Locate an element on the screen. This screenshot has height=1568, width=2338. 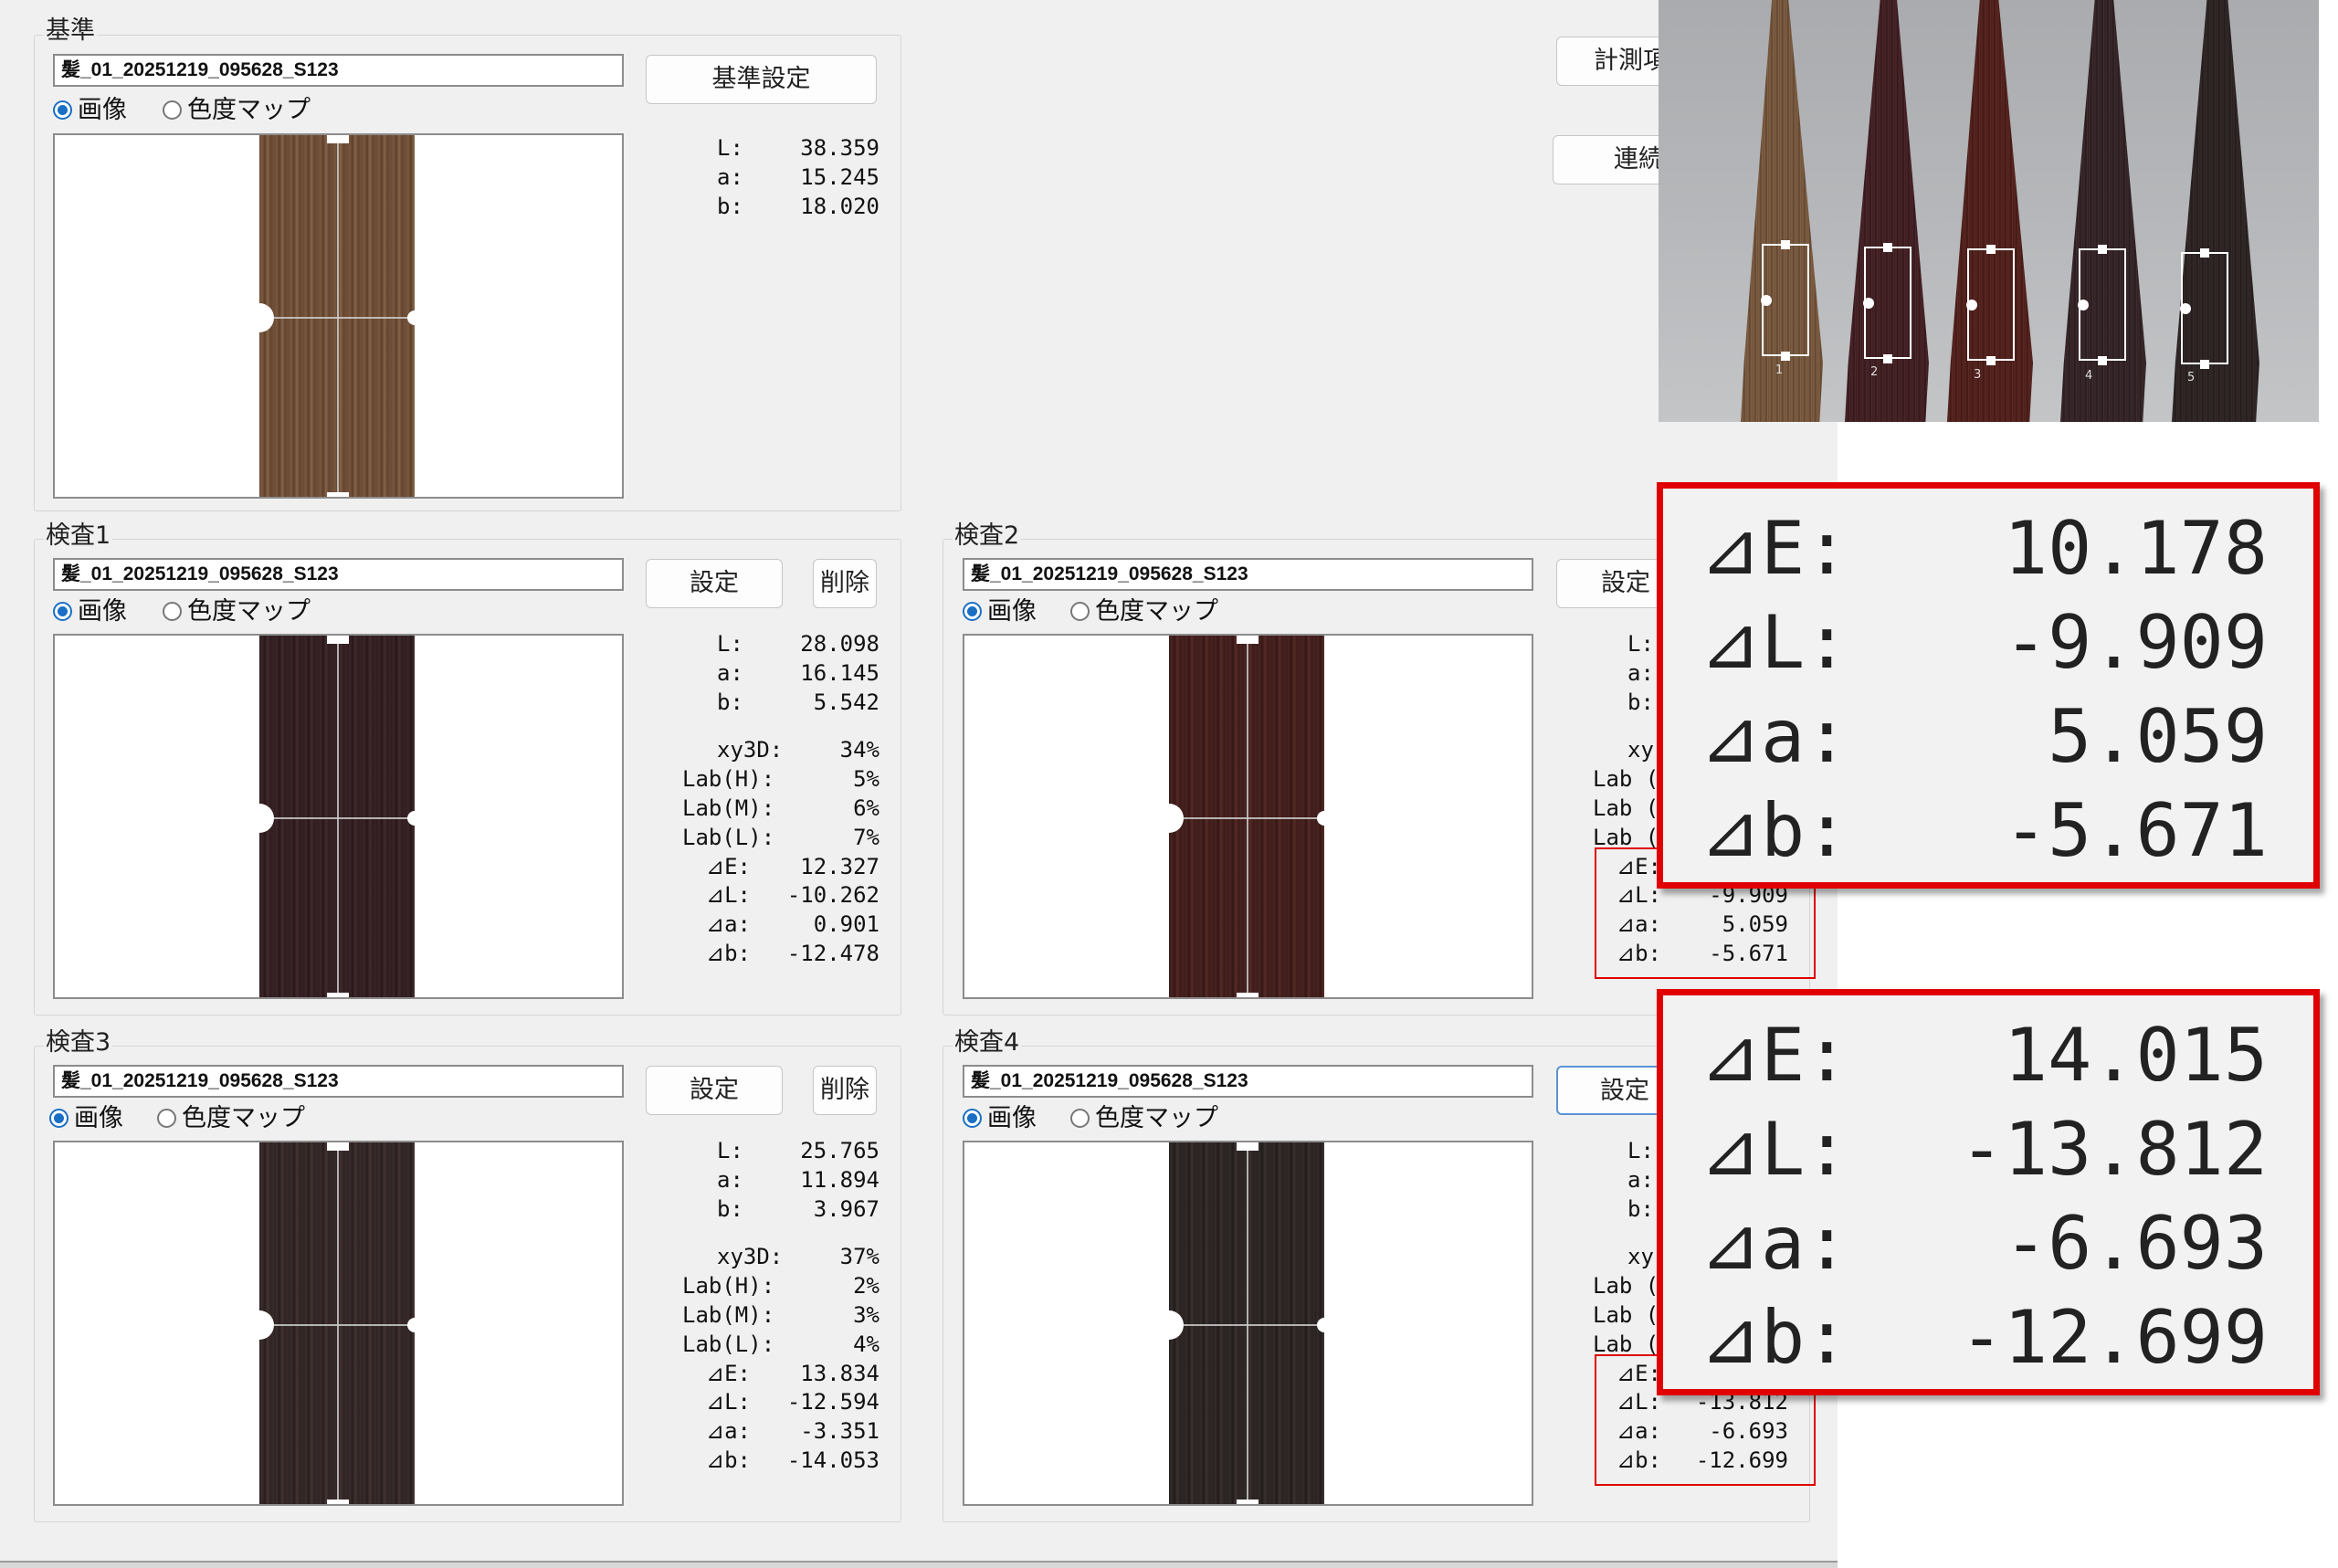
inspection2-radio-chroma-map: 色度マップ is located at coordinates (1144, 612).